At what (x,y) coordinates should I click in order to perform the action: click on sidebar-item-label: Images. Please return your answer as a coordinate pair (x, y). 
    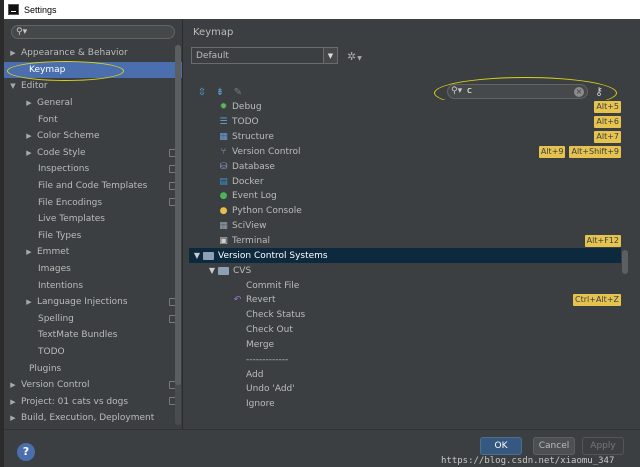
    Looking at the image, I should click on (54, 269).